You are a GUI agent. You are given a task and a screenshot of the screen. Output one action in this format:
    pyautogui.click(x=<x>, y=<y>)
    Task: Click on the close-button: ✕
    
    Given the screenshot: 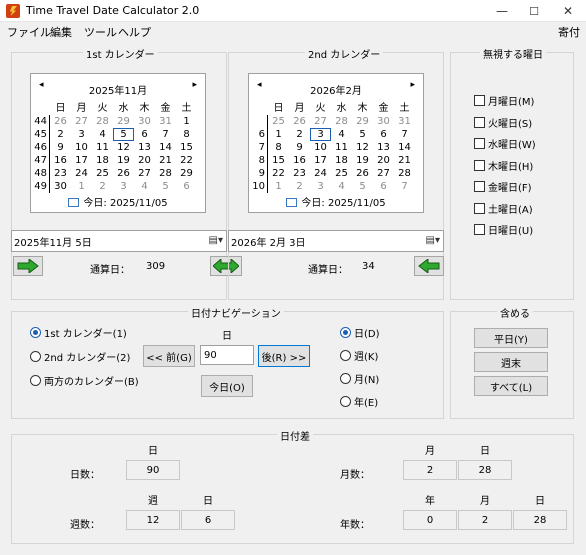 What is the action you would take?
    pyautogui.click(x=568, y=11)
    